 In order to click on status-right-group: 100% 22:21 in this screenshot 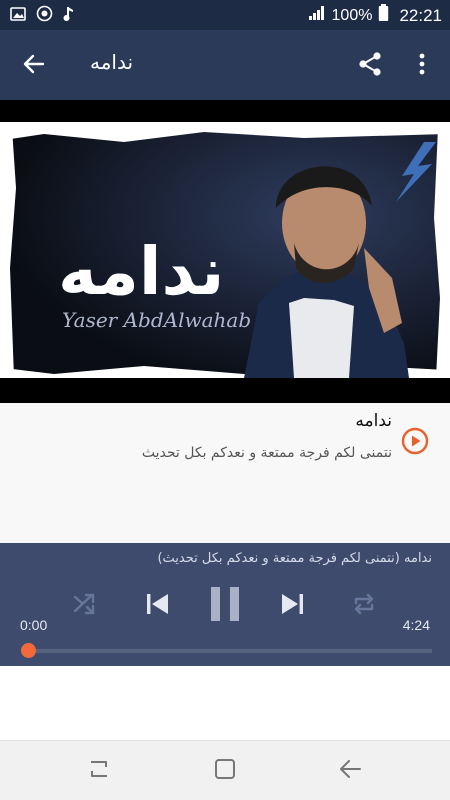, I will do `click(375, 15)`.